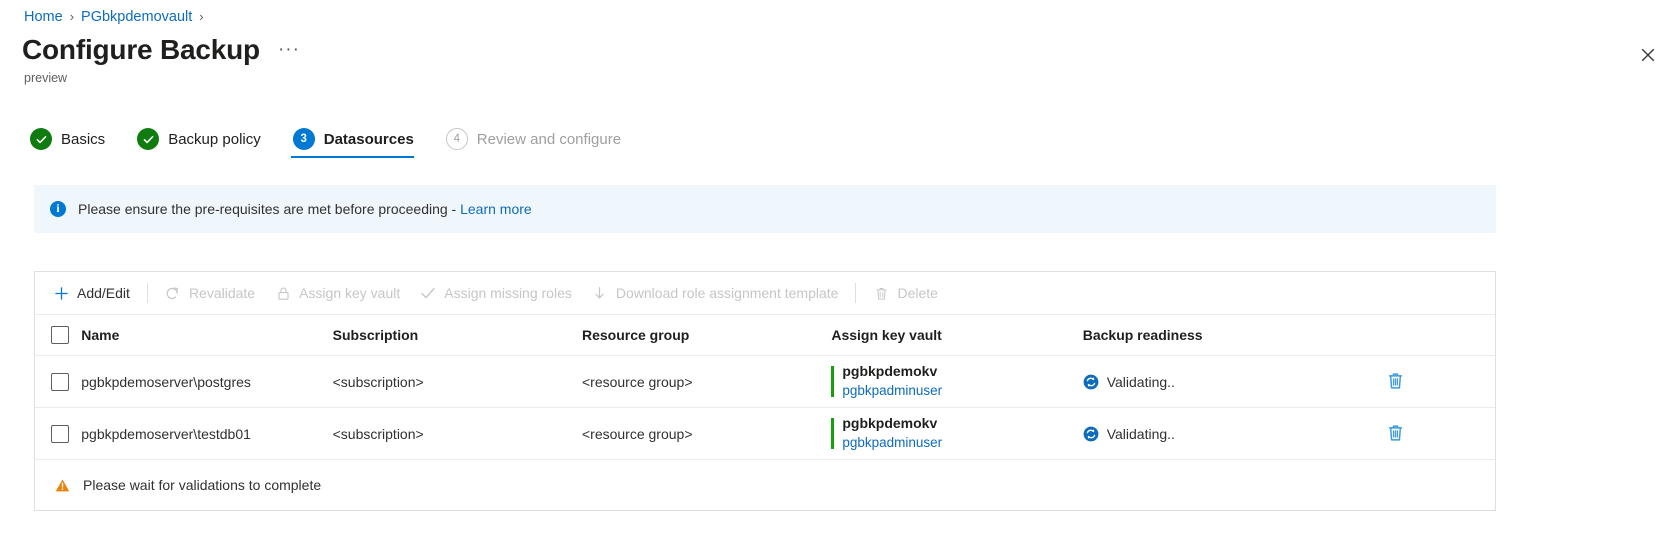 The height and width of the screenshot is (551, 1680). I want to click on wizard-step-datasources: 3 Datasources, so click(360, 141).